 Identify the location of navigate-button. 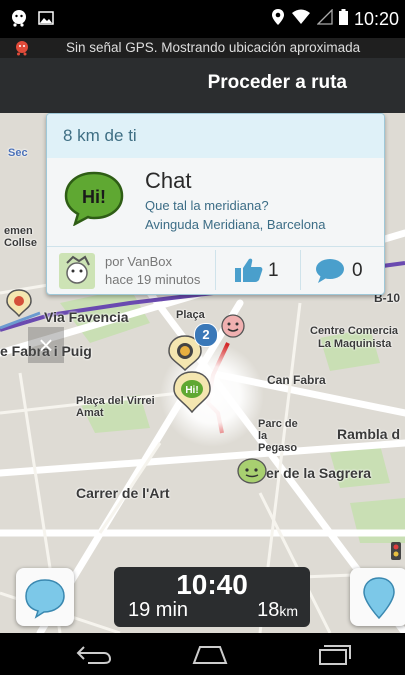
(377, 597).